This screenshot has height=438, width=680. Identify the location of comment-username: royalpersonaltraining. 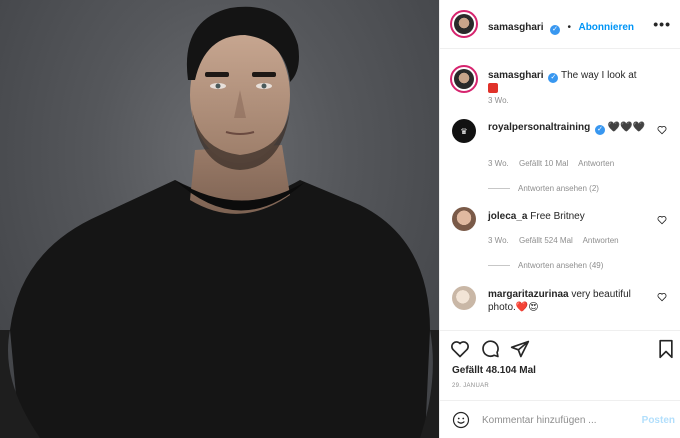
(539, 127).